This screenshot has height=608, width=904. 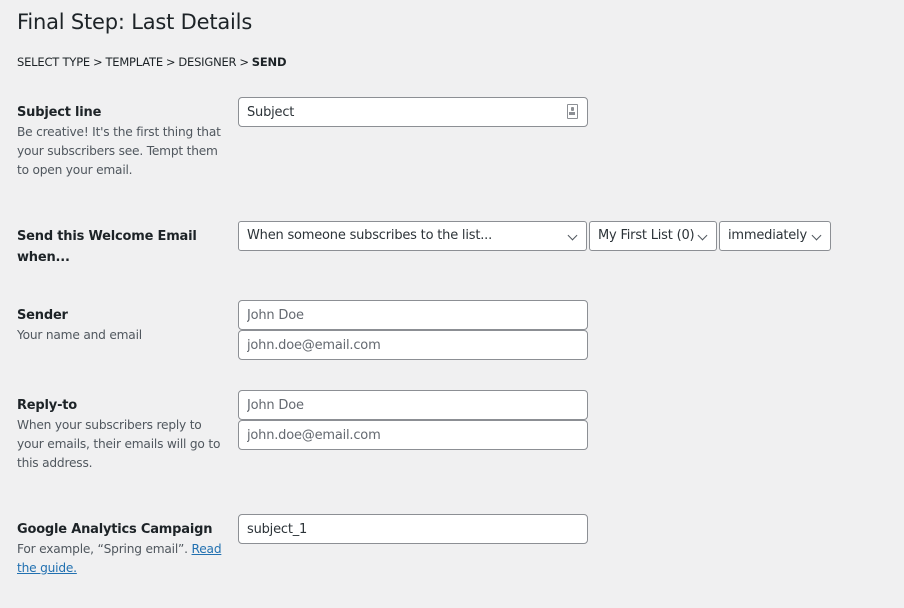 I want to click on sender-label: Sender, so click(x=42, y=315).